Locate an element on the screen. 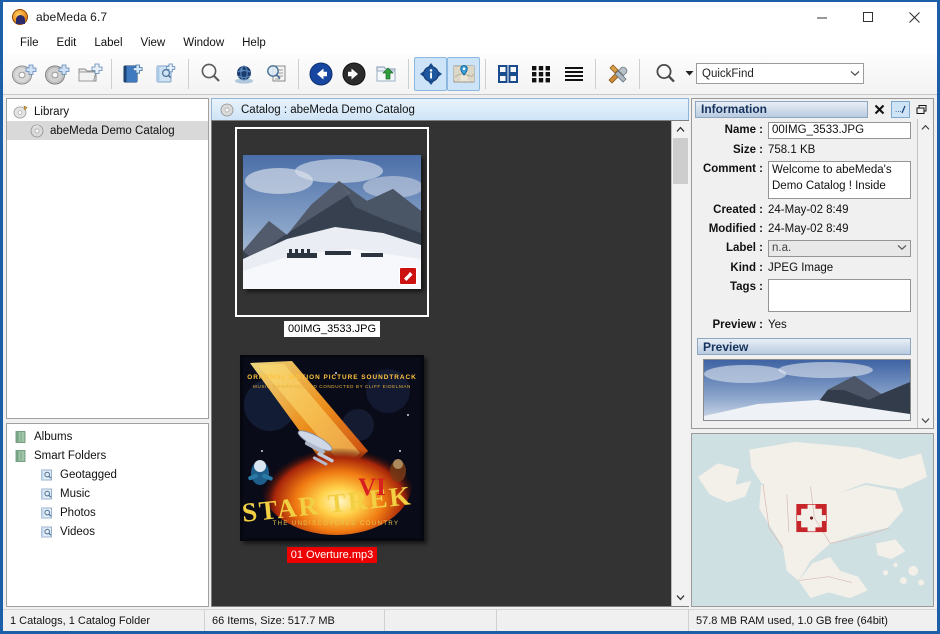 This screenshot has width=940, height=634. sidebar-item-library: Library is located at coordinates (107, 111).